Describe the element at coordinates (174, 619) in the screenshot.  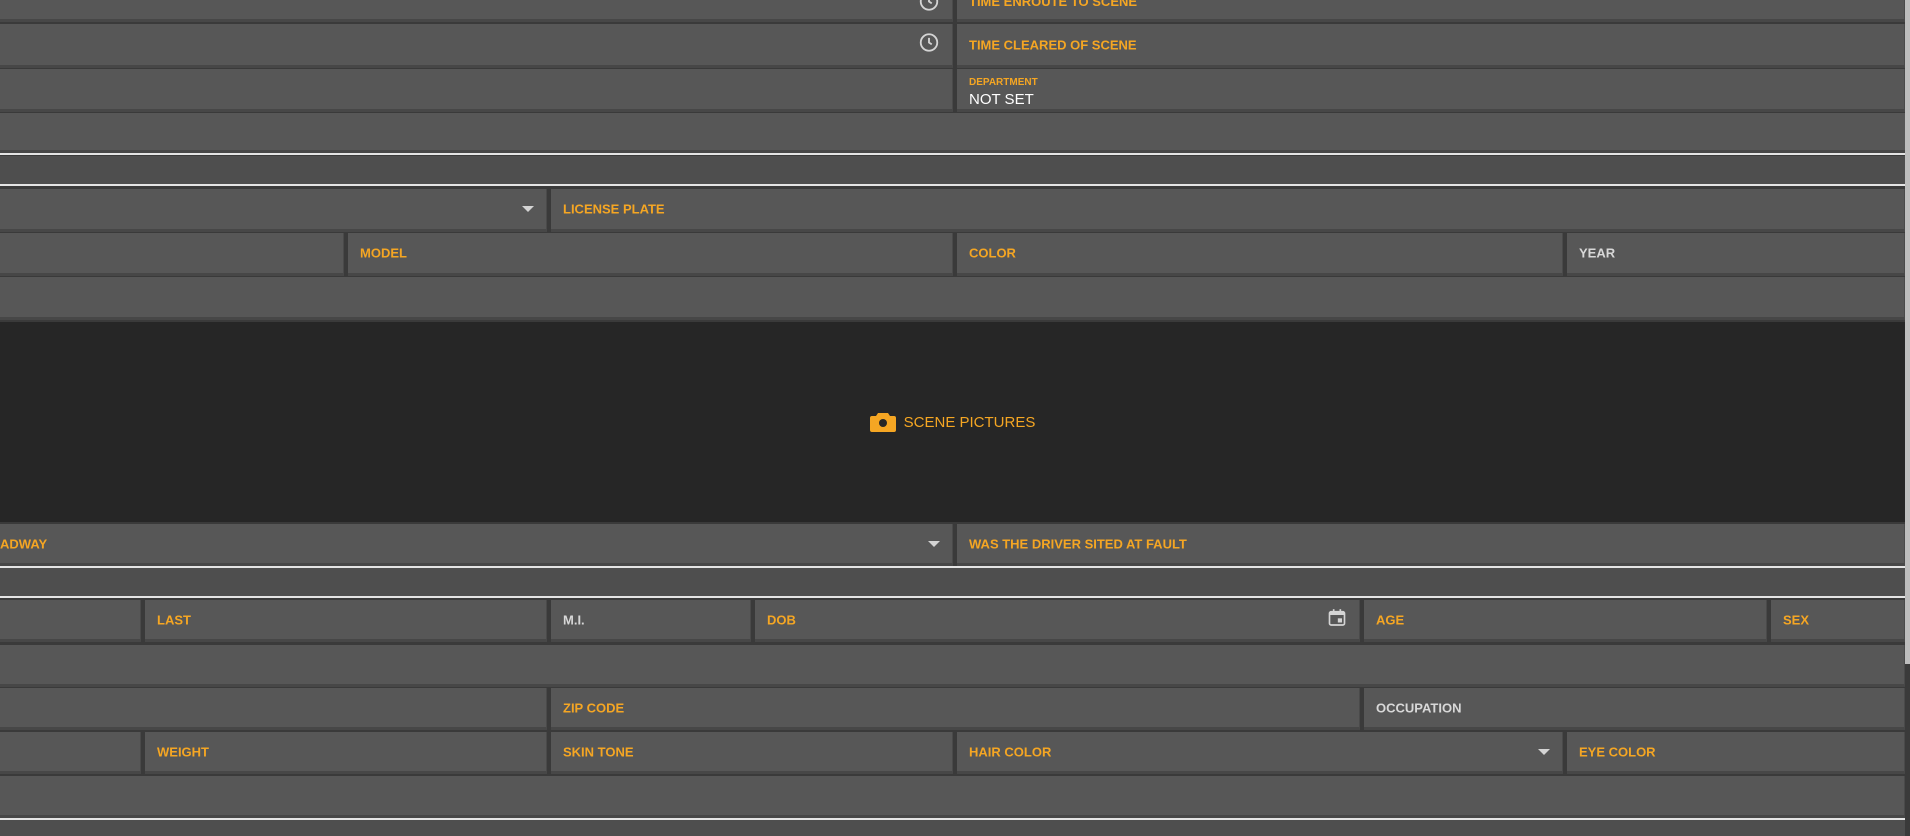
I see `last-label: LAST` at that location.